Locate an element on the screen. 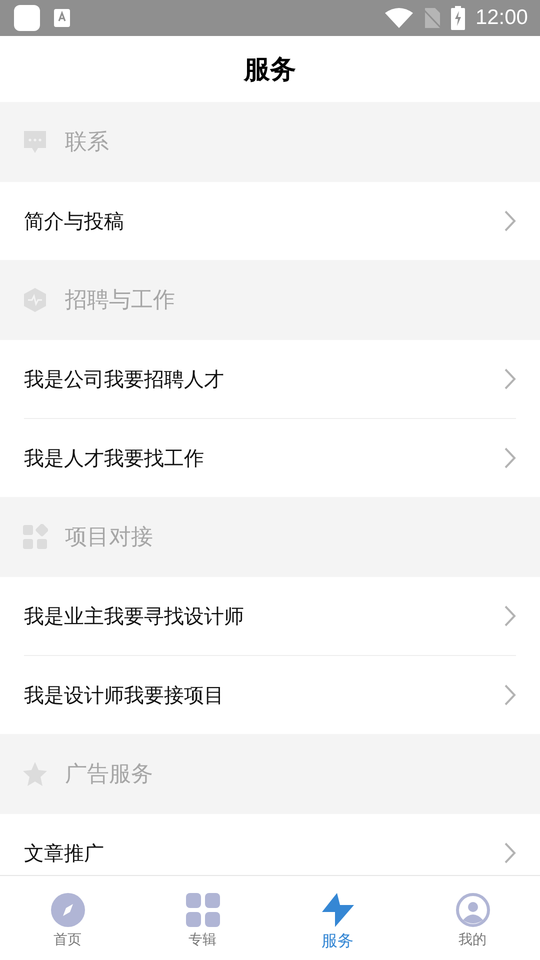 This screenshot has height=960, width=540. row-label: 文章推广 is located at coordinates (64, 853).